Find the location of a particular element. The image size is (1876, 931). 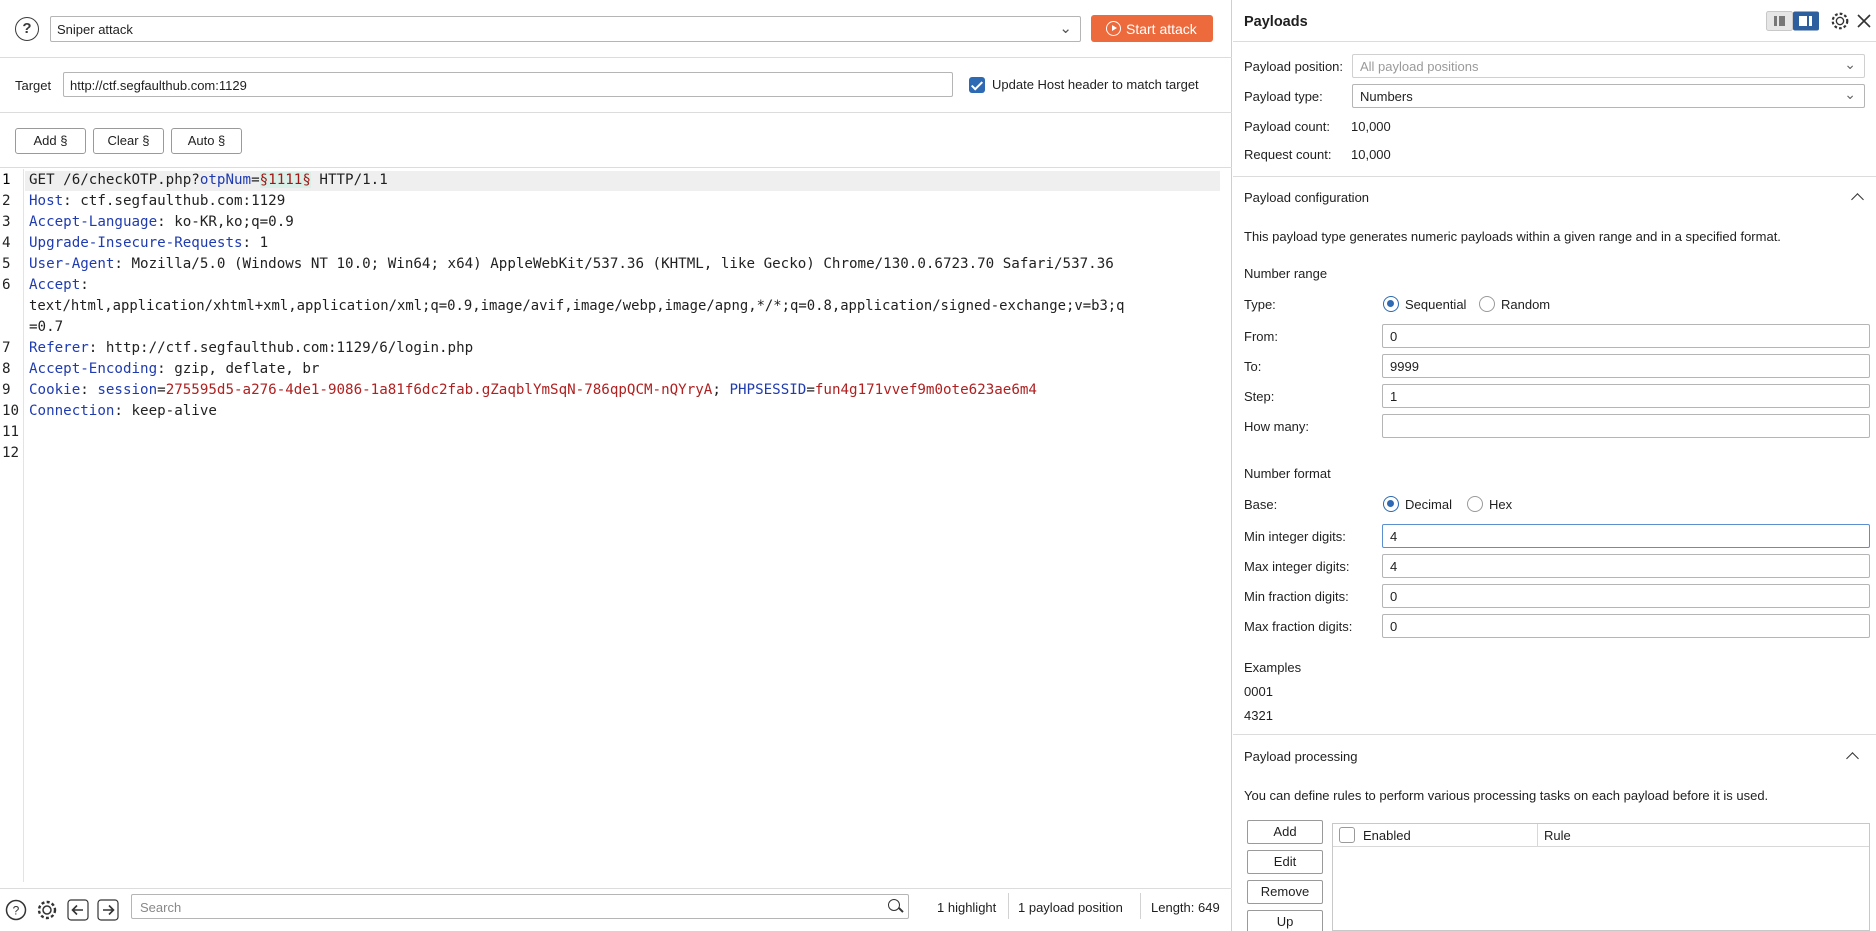

table-header: Enabled Rule is located at coordinates (1601, 835).